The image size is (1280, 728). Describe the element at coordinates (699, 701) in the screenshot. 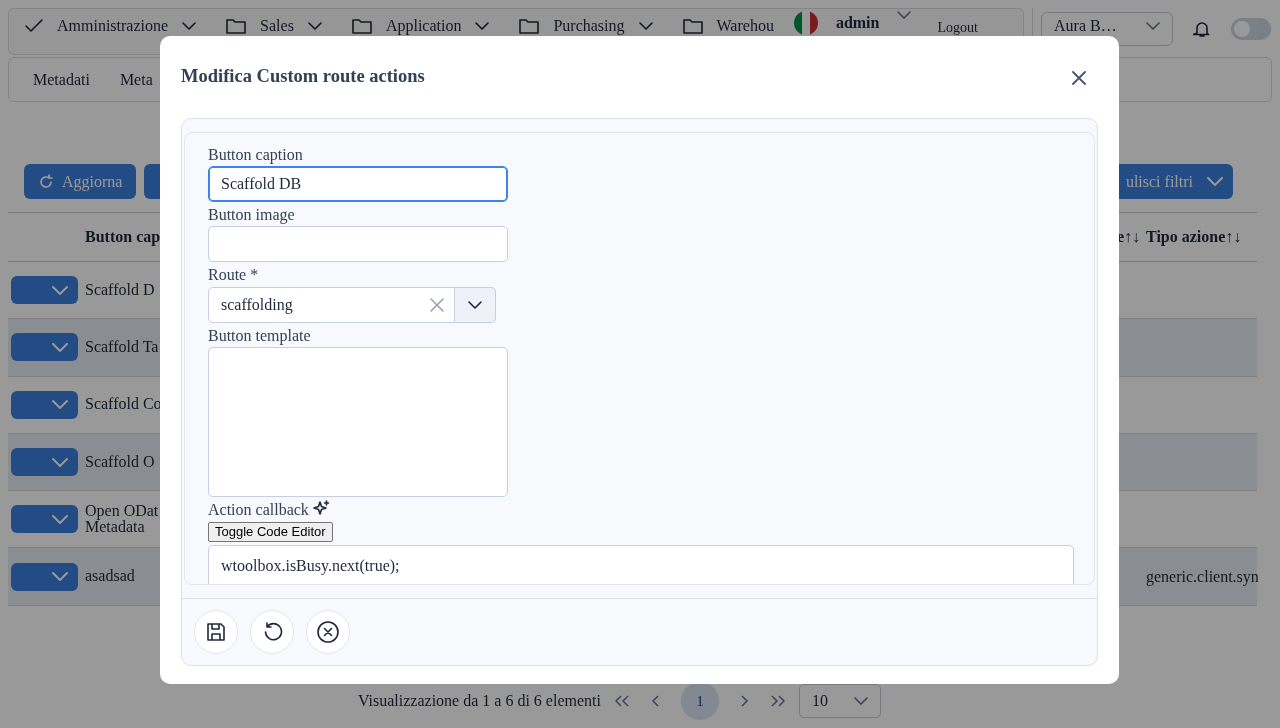

I see `page-button: 1` at that location.